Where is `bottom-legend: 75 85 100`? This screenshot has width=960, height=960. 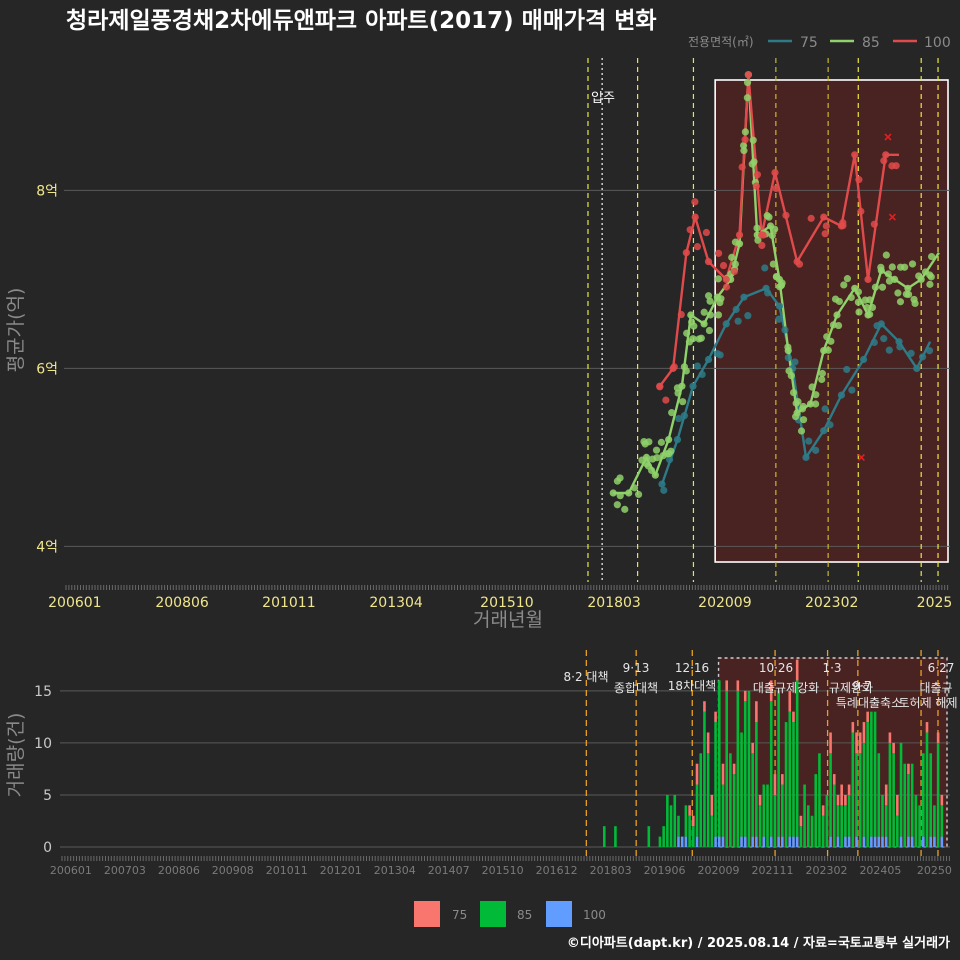 bottom-legend: 75 85 100 is located at coordinates (510, 914).